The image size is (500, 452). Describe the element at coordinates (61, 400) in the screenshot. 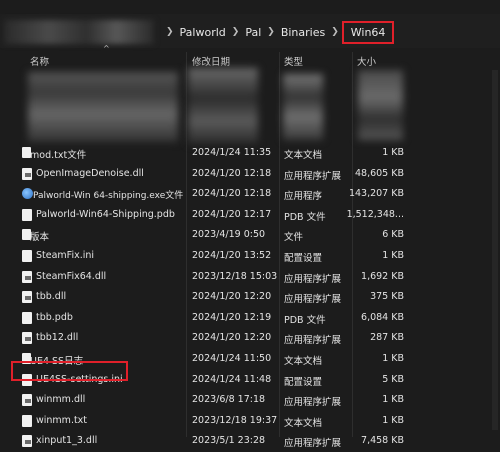

I see `file-name: winmm.dll` at that location.